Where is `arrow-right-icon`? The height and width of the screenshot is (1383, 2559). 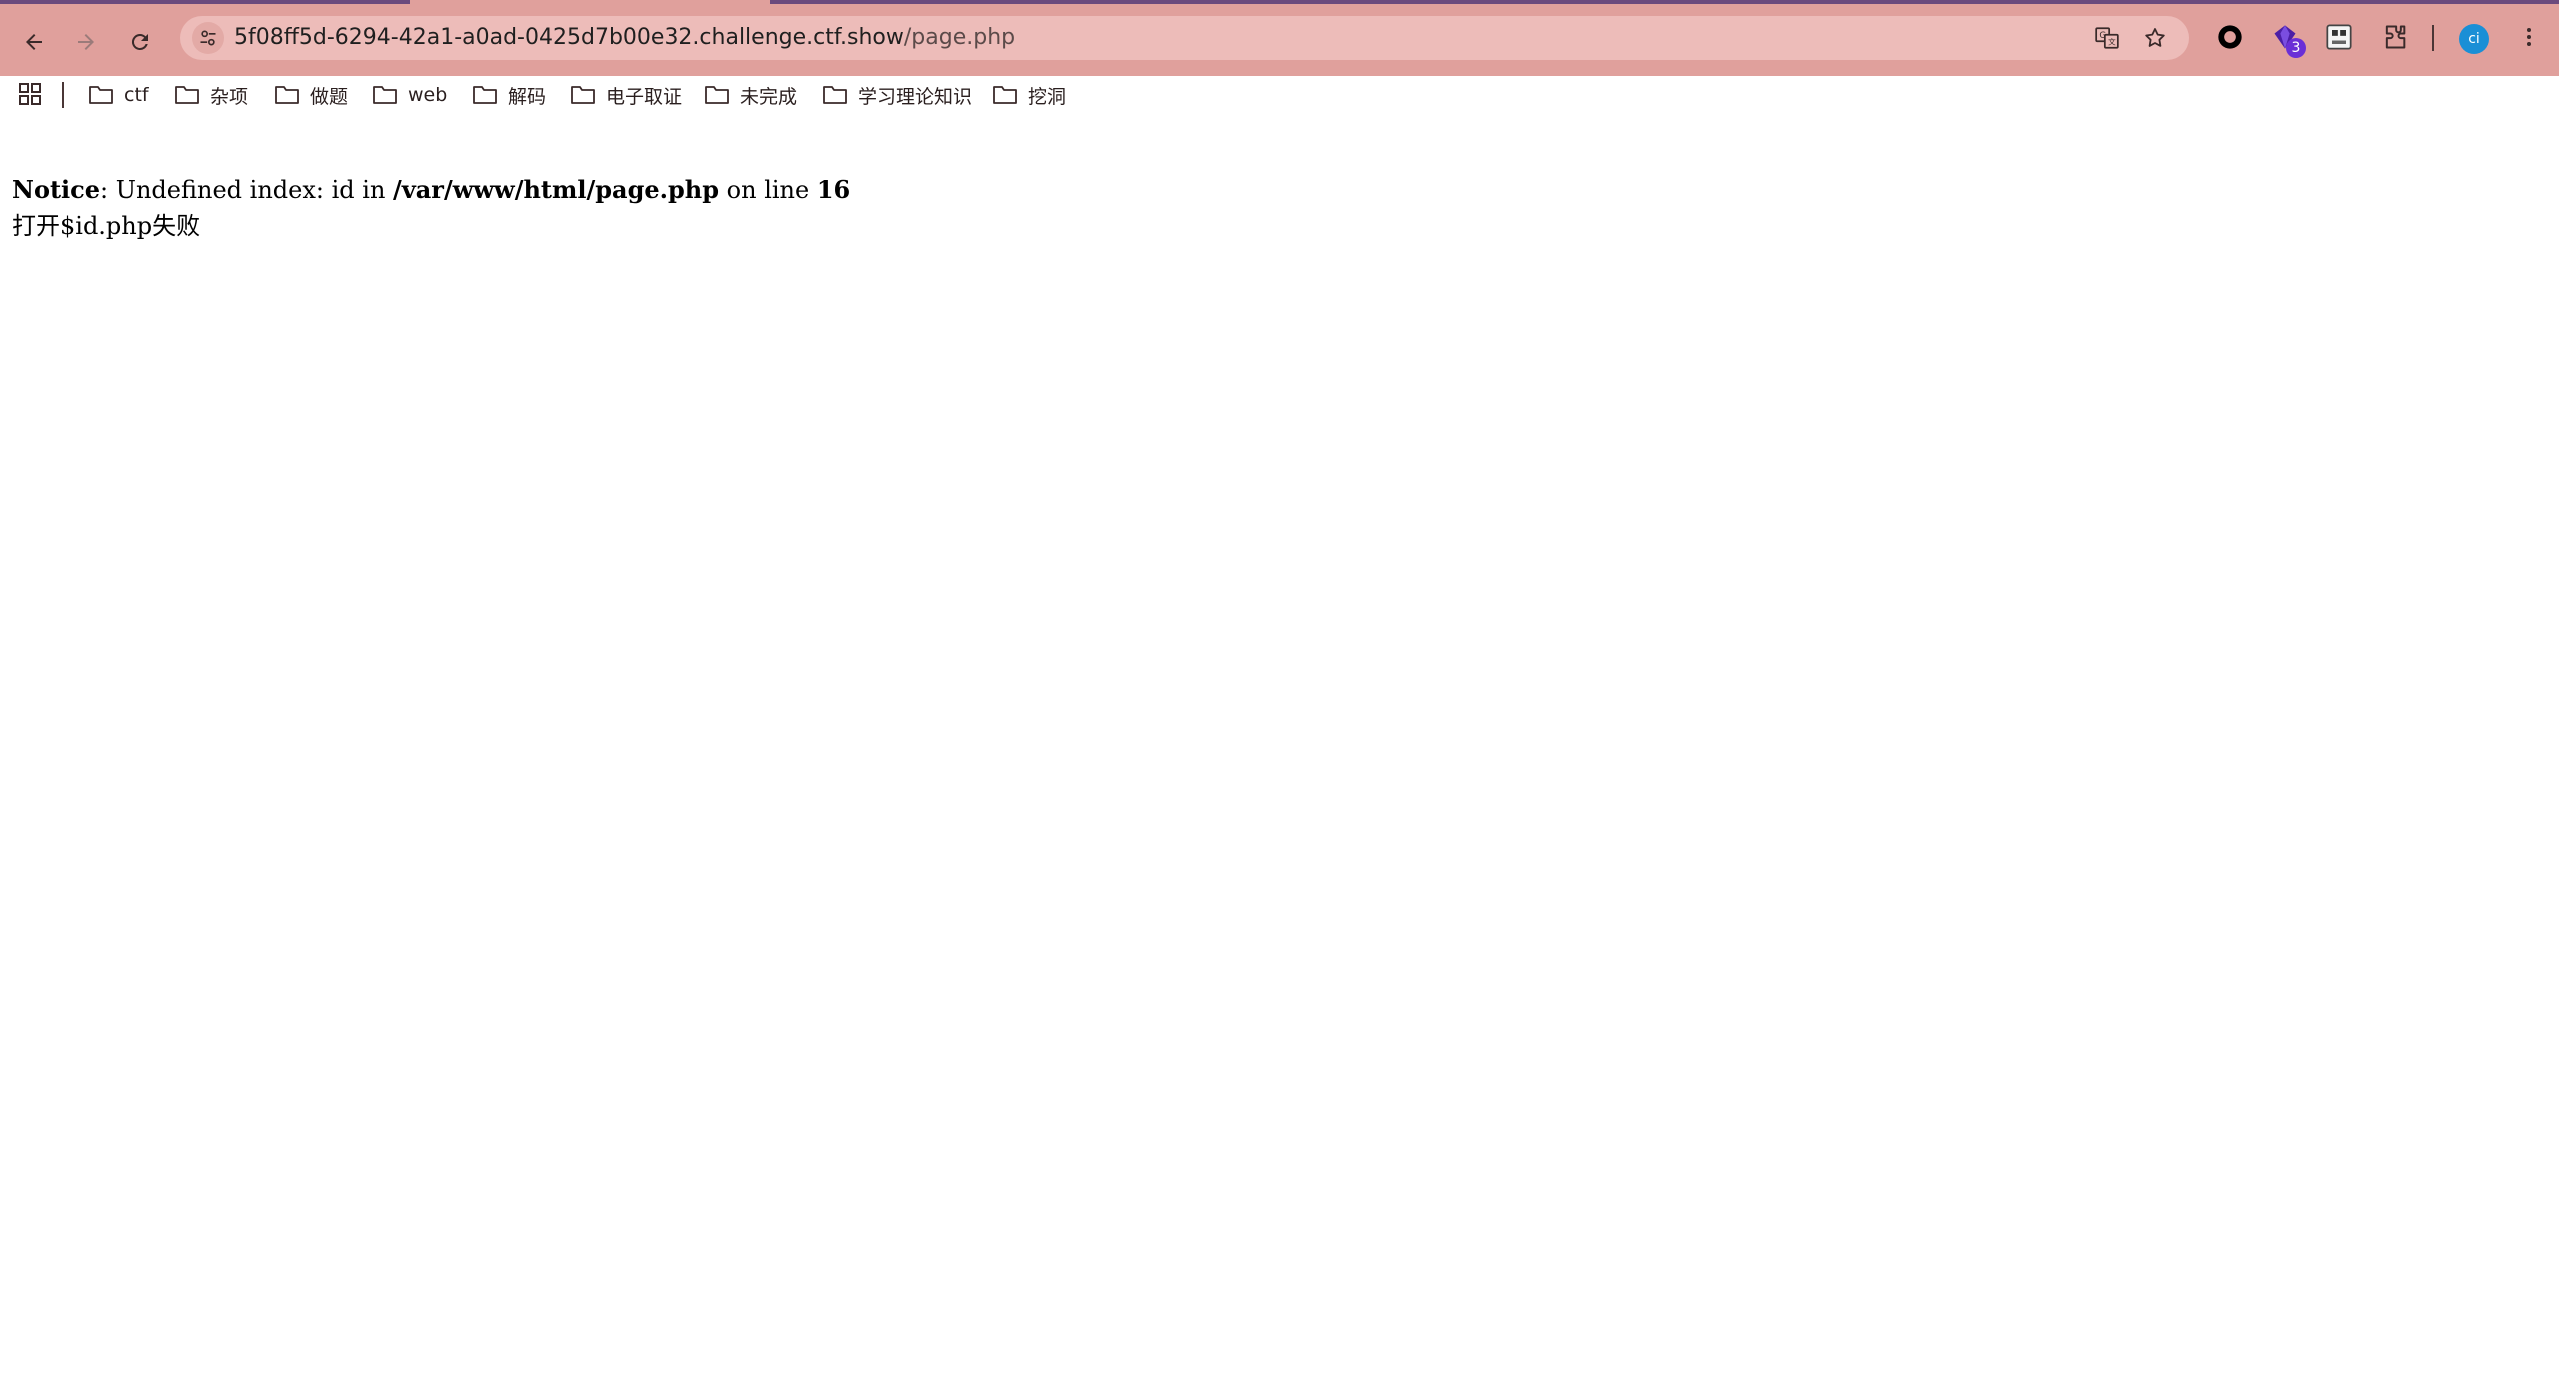
arrow-right-icon is located at coordinates (86, 42).